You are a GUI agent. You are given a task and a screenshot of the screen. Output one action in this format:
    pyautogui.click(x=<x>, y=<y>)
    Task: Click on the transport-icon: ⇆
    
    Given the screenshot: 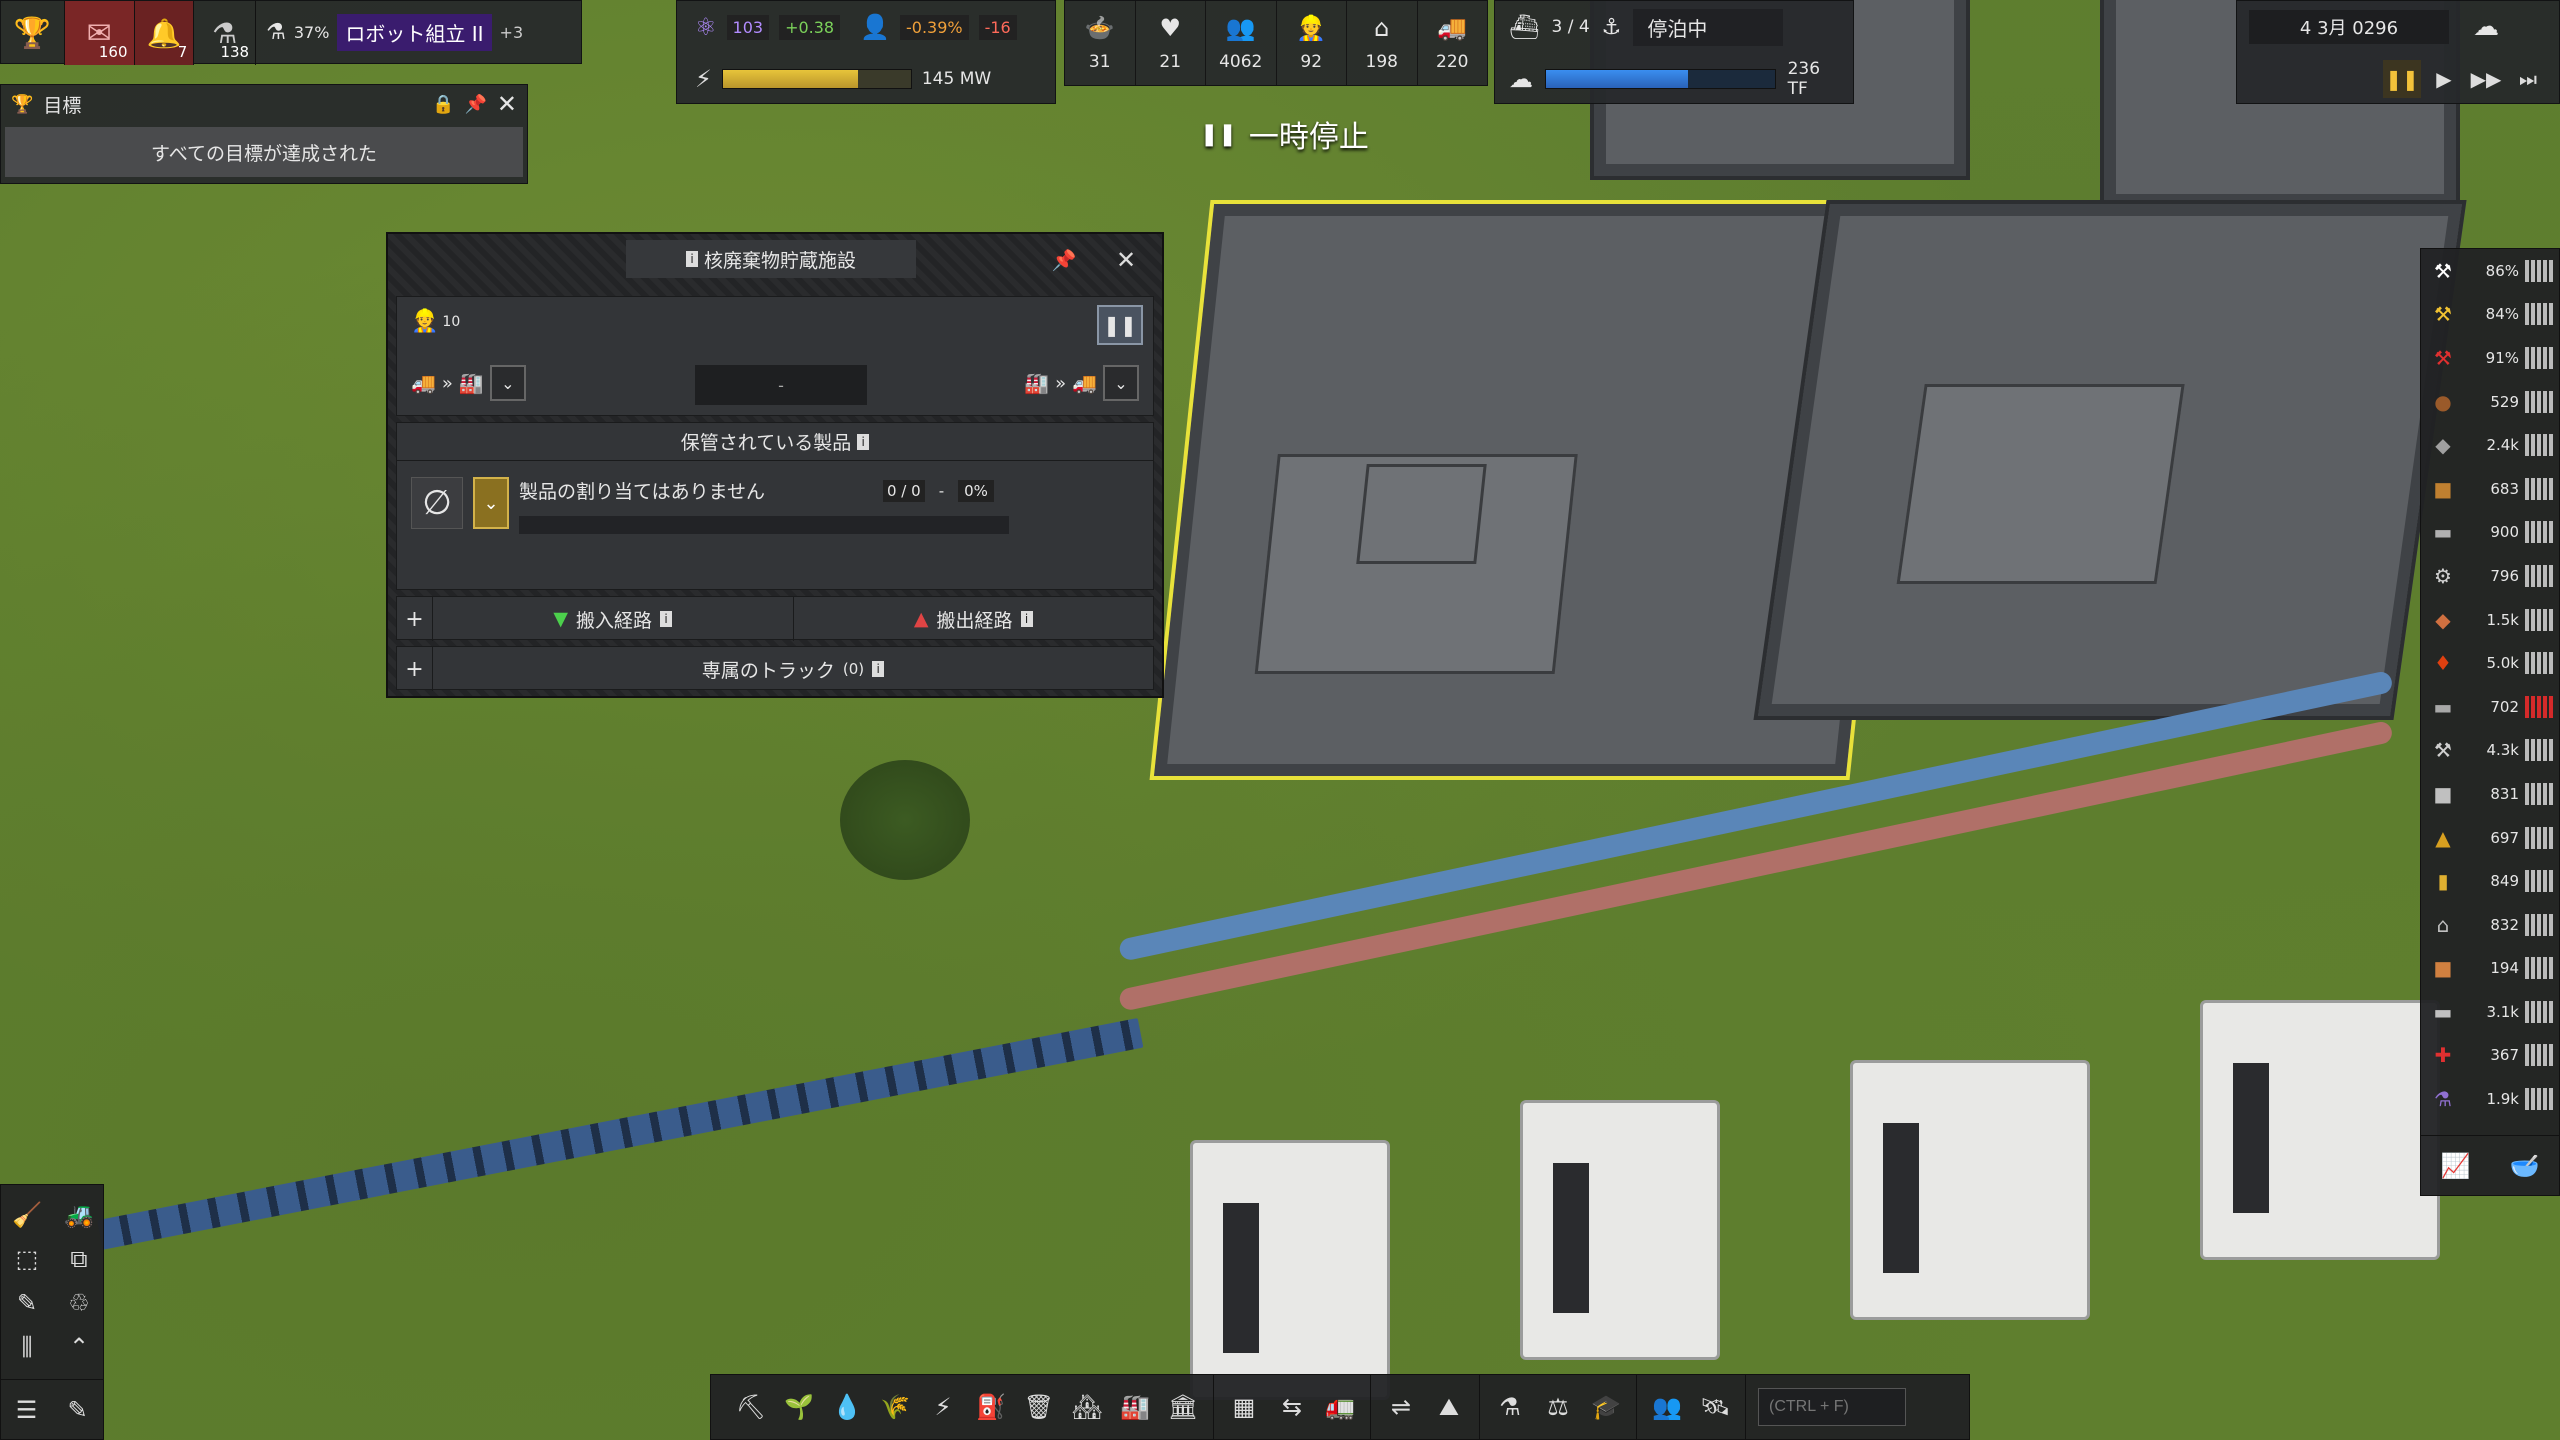 What is the action you would take?
    pyautogui.click(x=1292, y=1407)
    